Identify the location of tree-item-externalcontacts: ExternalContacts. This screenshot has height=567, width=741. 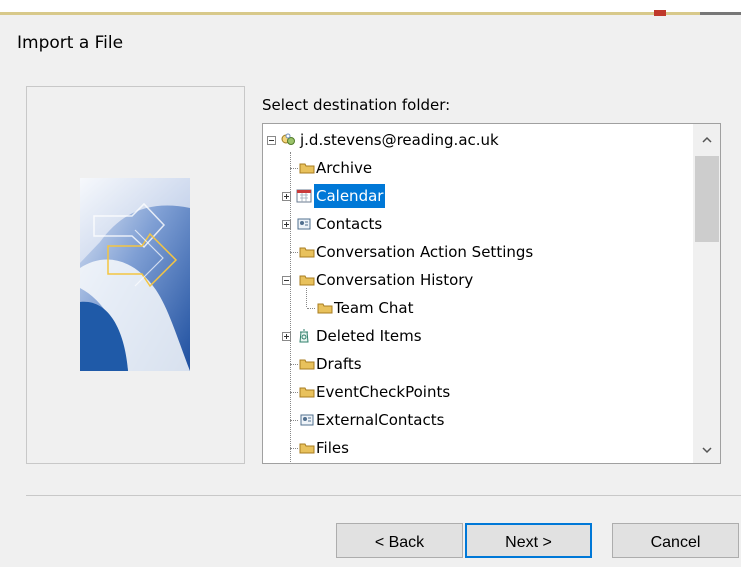
(488, 420).